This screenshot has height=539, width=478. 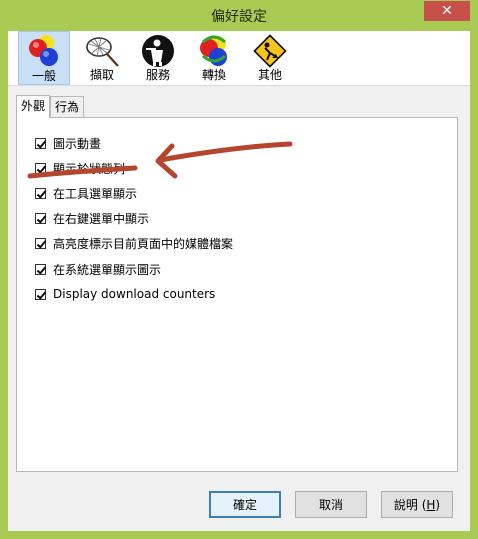 What do you see at coordinates (43, 50) in the screenshot?
I see `general-balls-icon` at bounding box center [43, 50].